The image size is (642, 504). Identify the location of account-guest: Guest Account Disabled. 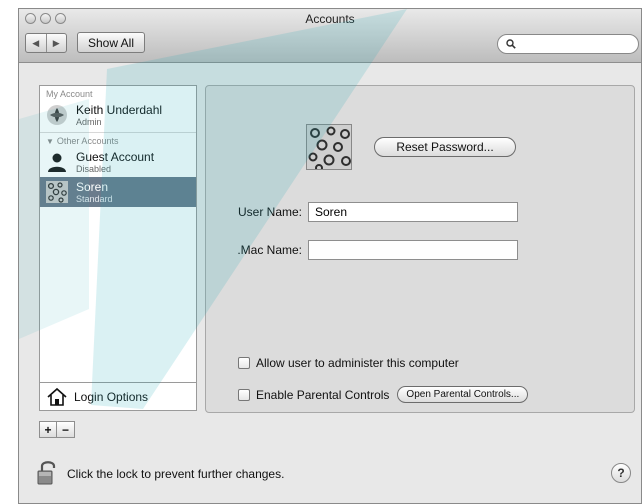
(118, 162).